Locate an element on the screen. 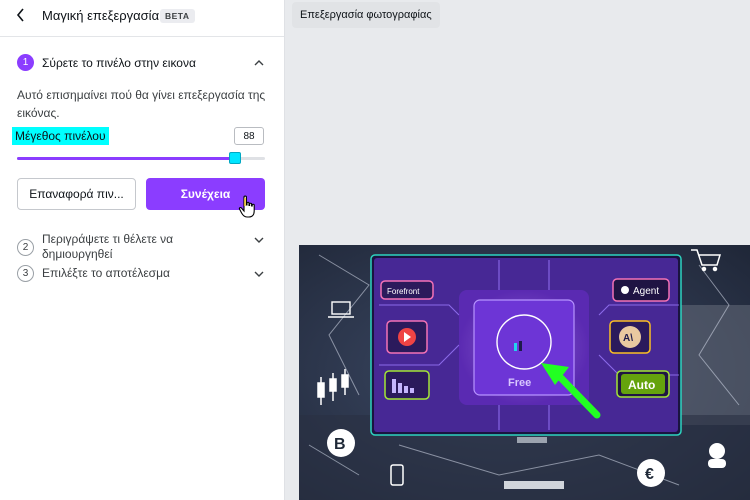  step-3-header: 3 Επιλέξτε το αποτέλεσμα is located at coordinates (93, 273).